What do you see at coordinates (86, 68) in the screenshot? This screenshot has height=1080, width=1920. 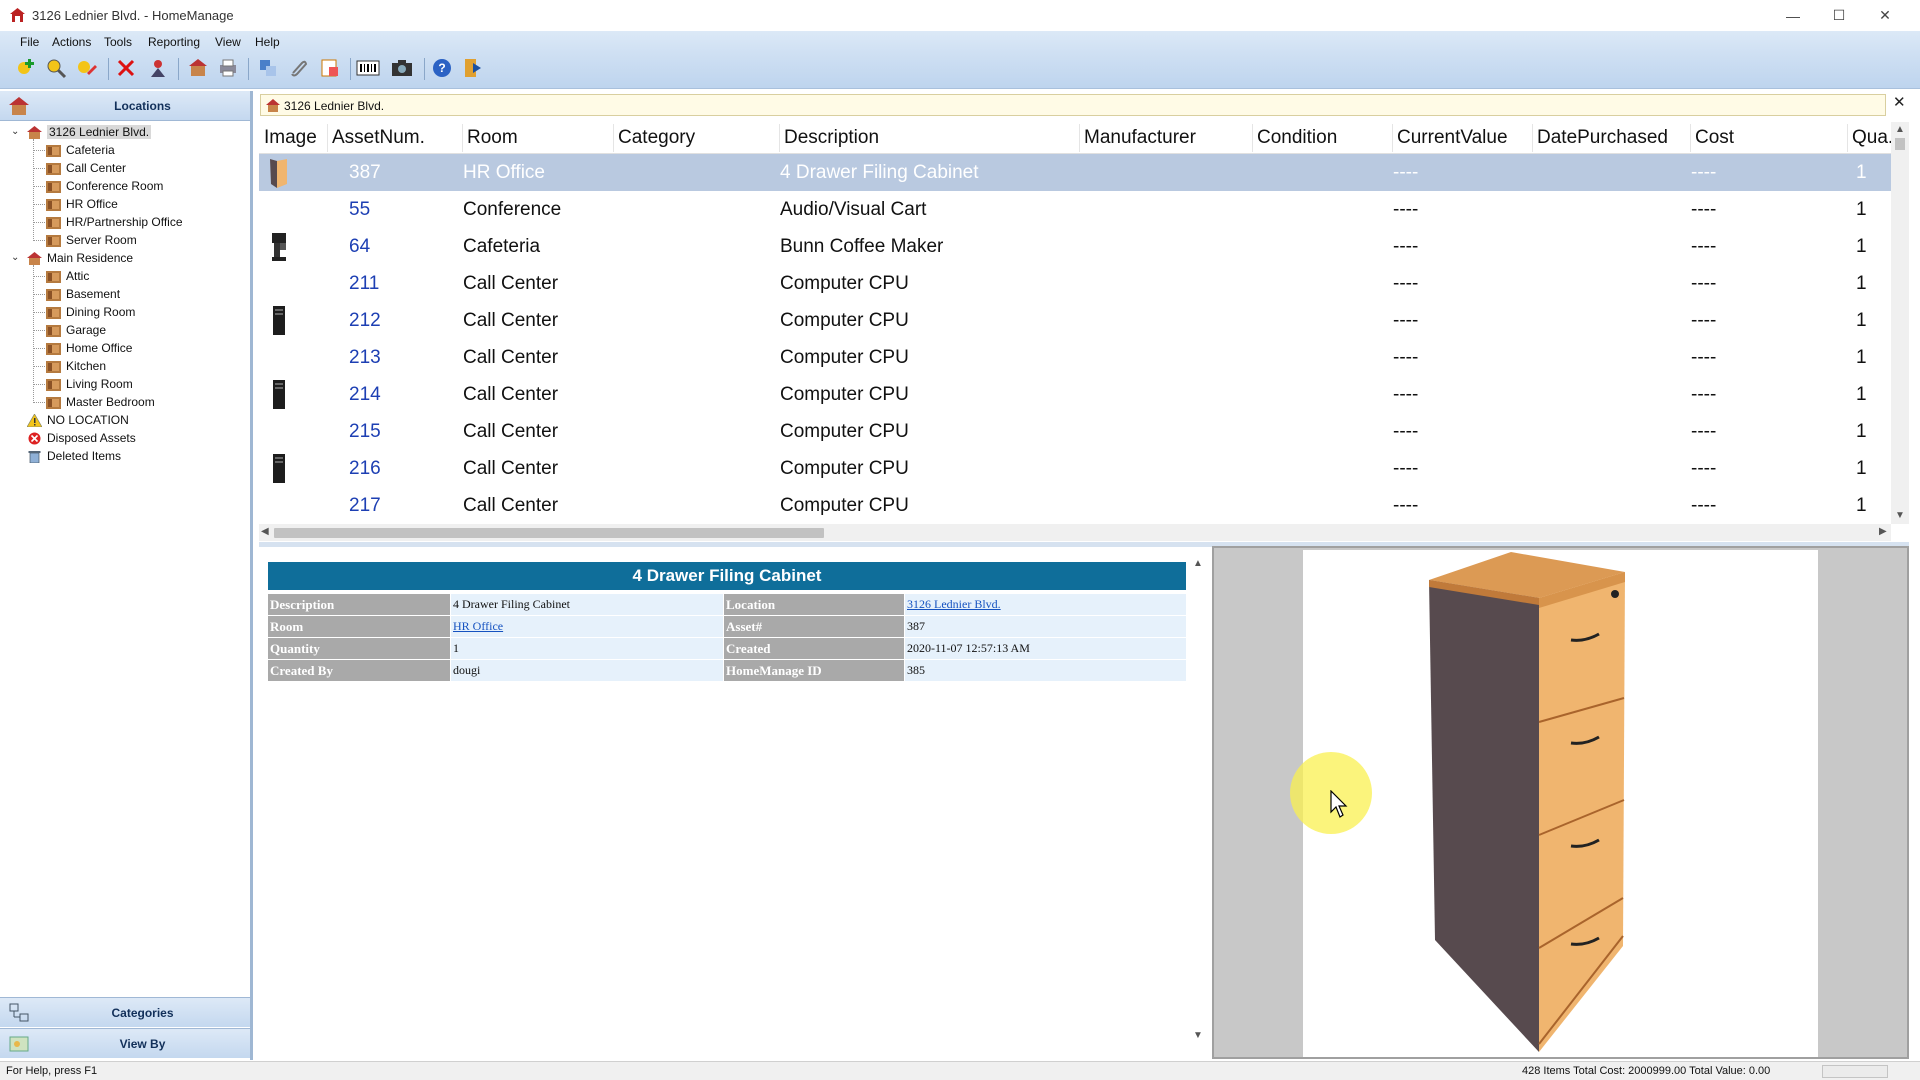 I see `edit-icon` at bounding box center [86, 68].